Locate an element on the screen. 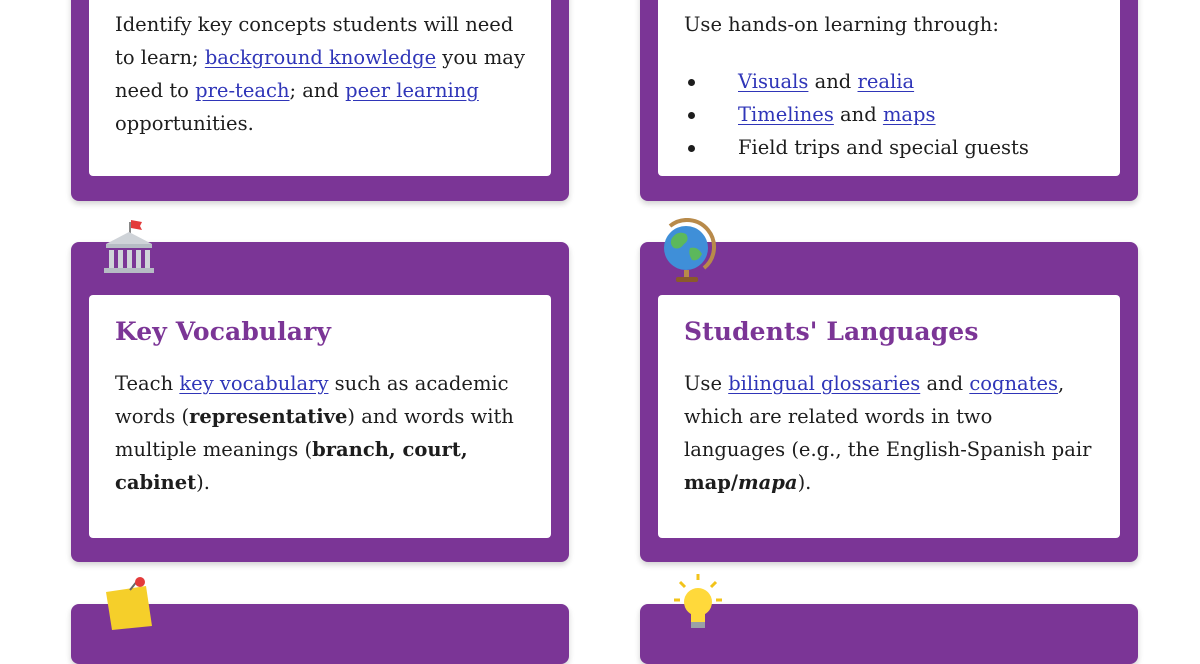 Image resolution: width=1200 pixels, height=664 pixels. text-run: ; and is located at coordinates (317, 90).